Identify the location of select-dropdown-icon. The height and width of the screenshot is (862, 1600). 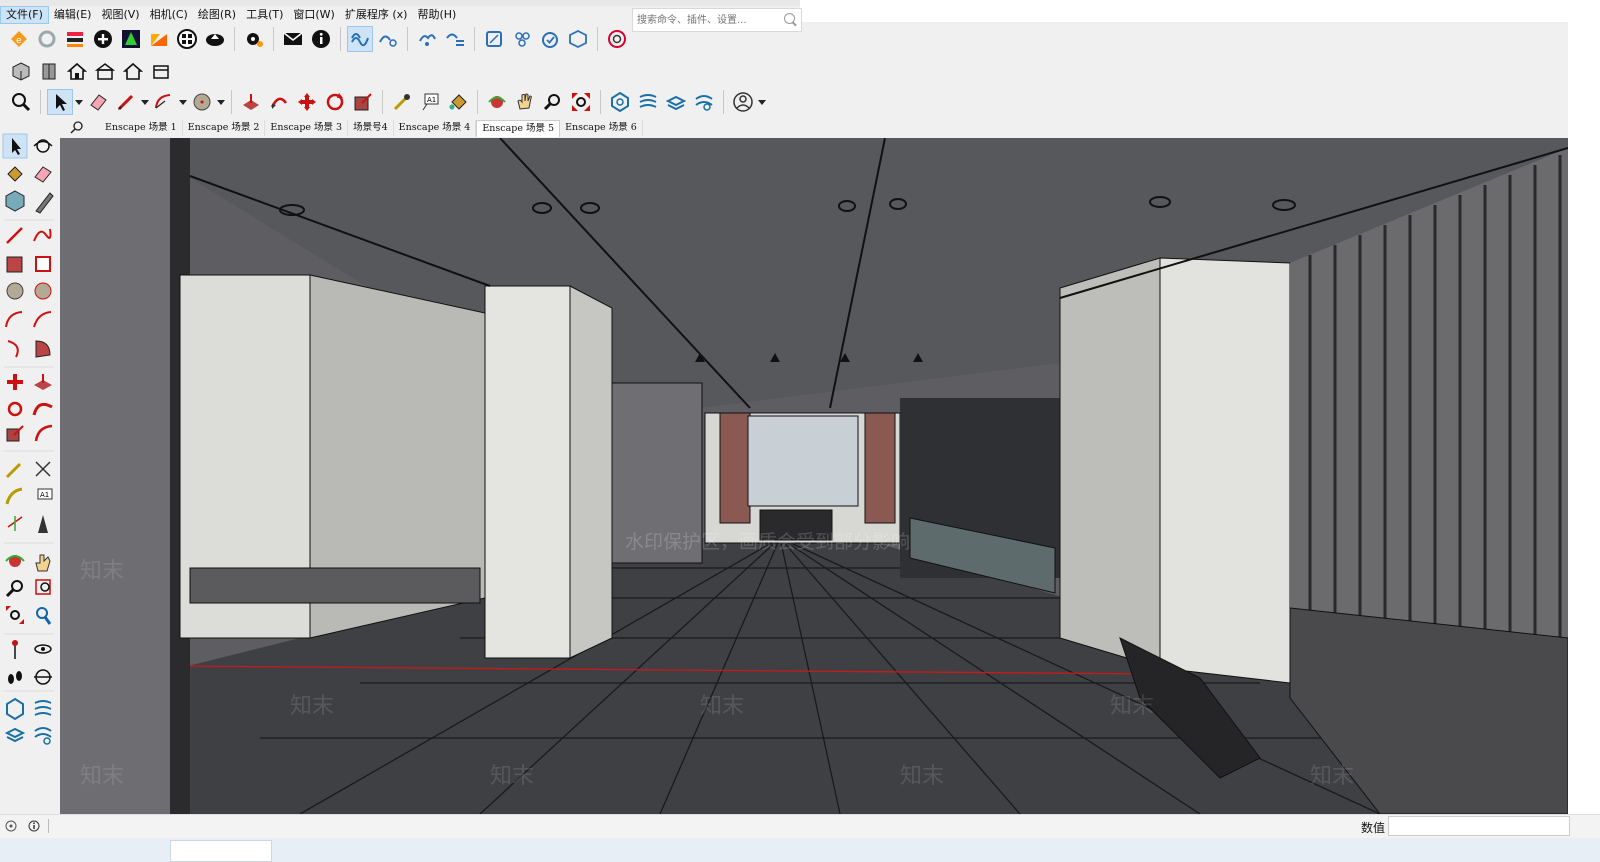
(79, 102).